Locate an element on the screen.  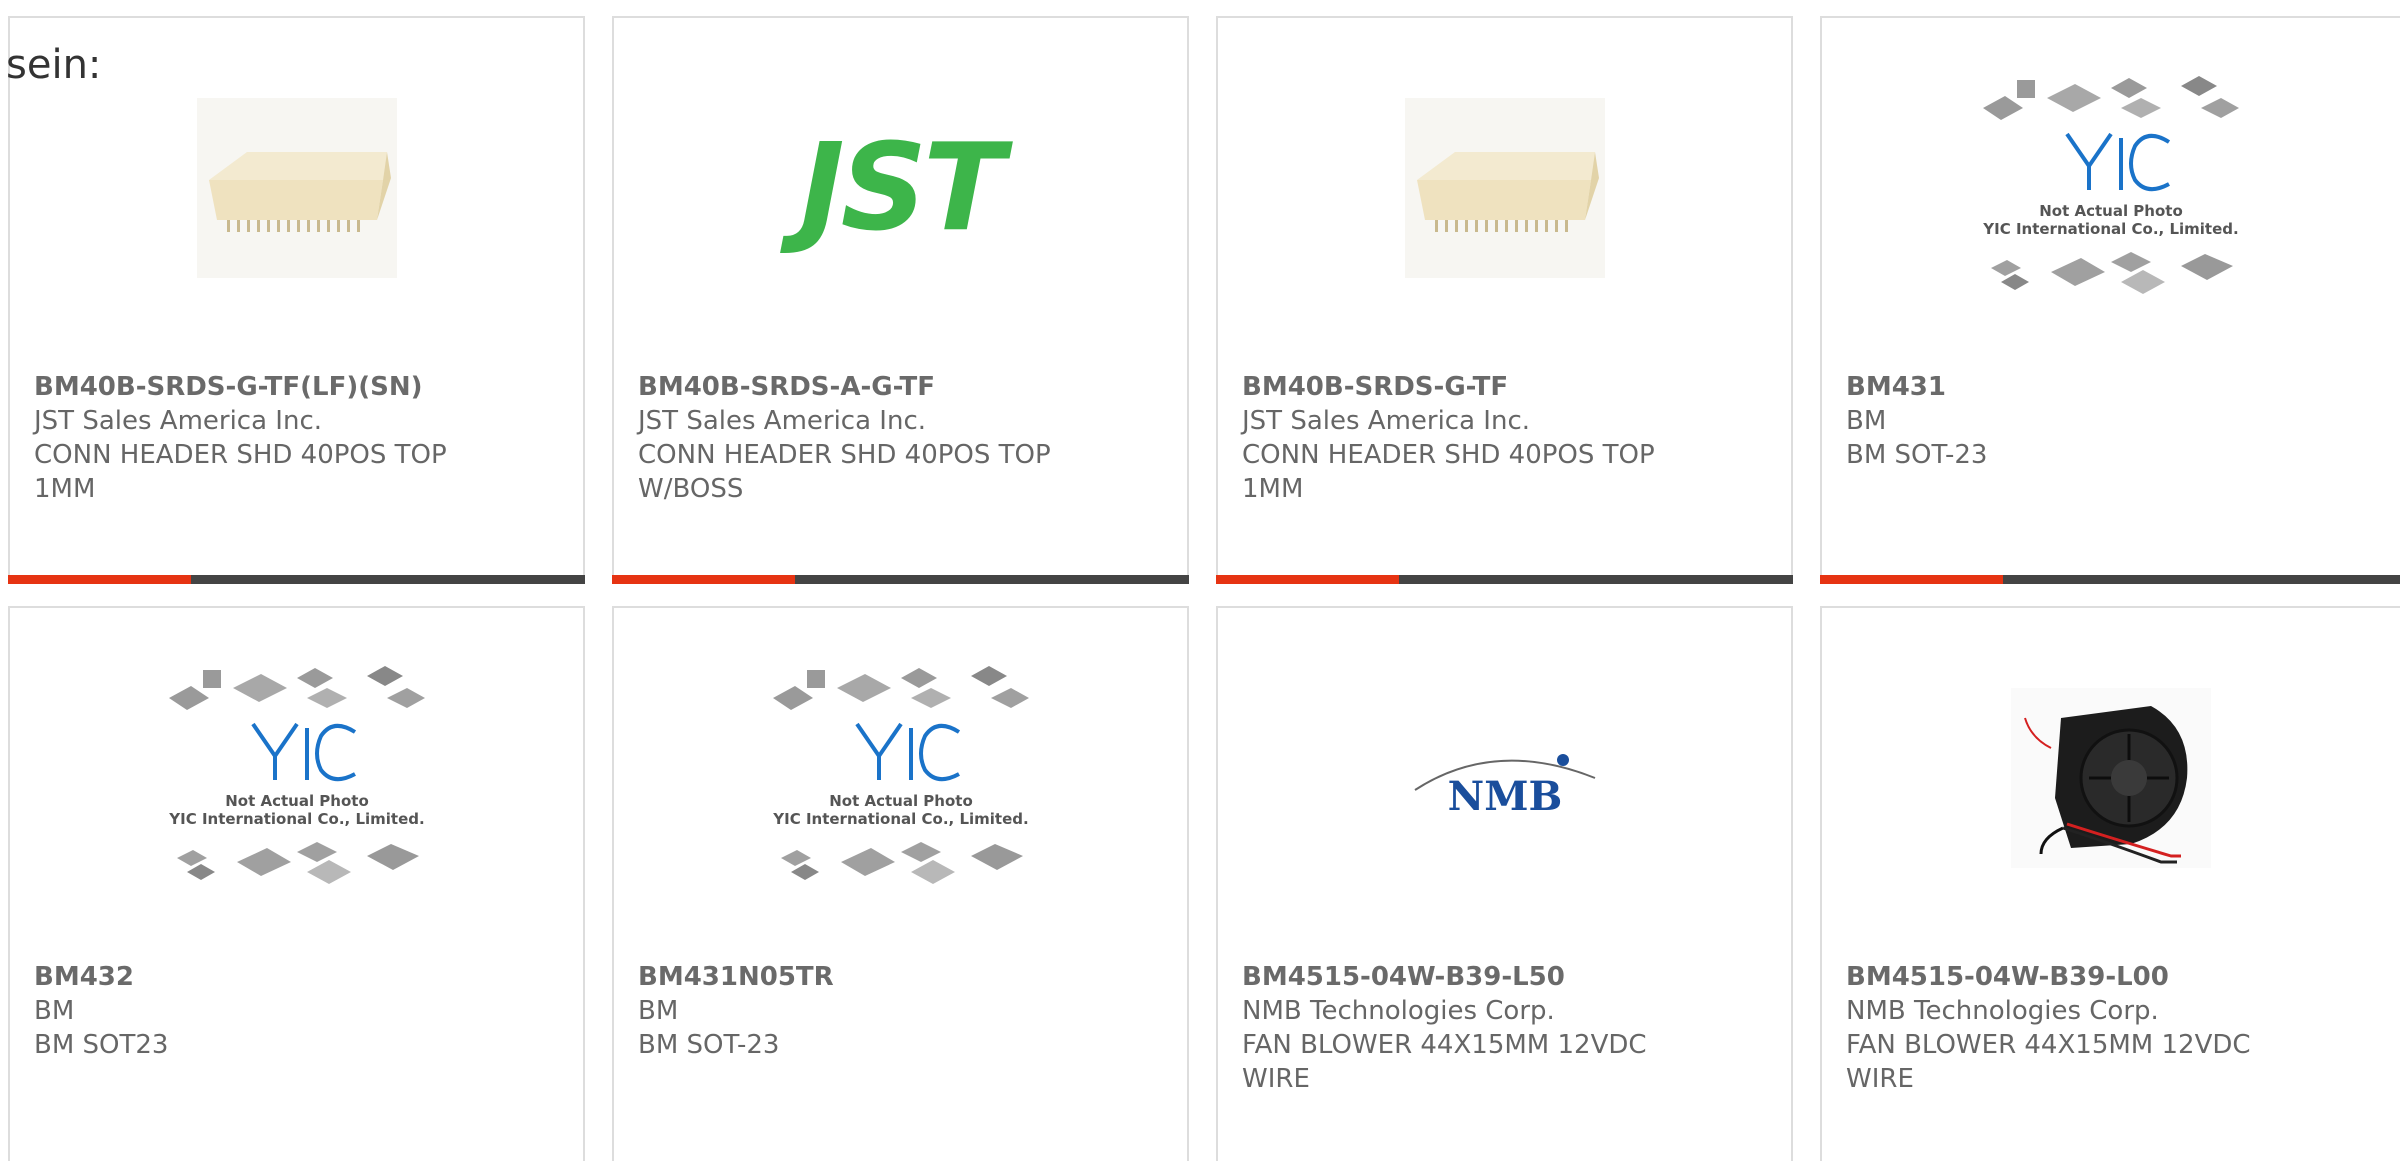
page-heading: sein: is located at coordinates (54, 65).